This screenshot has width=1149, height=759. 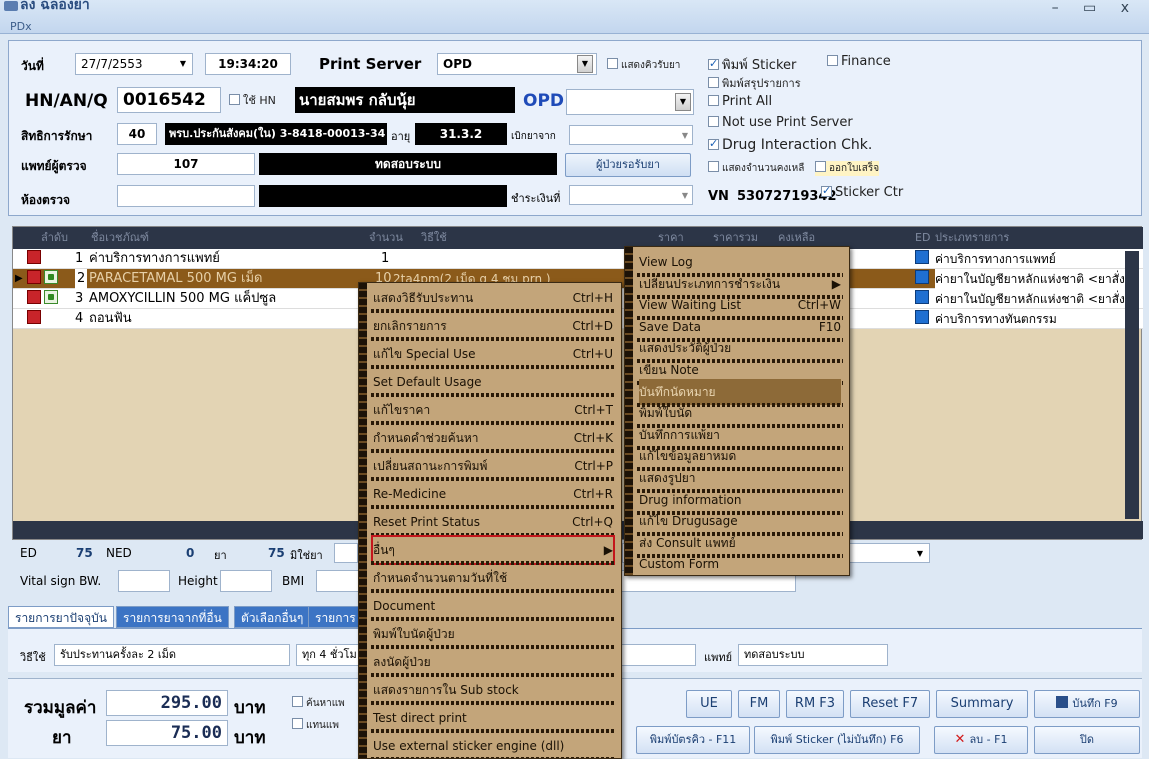 I want to click on col-header-category: ประเภทรายการ, so click(x=972, y=238).